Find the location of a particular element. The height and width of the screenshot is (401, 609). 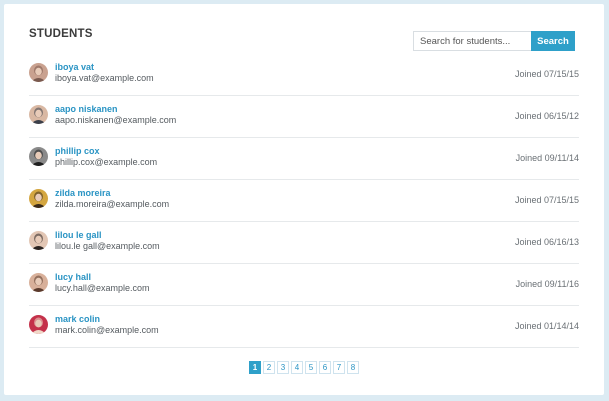

joined-date: Joined 09/11/16 is located at coordinates (547, 284).